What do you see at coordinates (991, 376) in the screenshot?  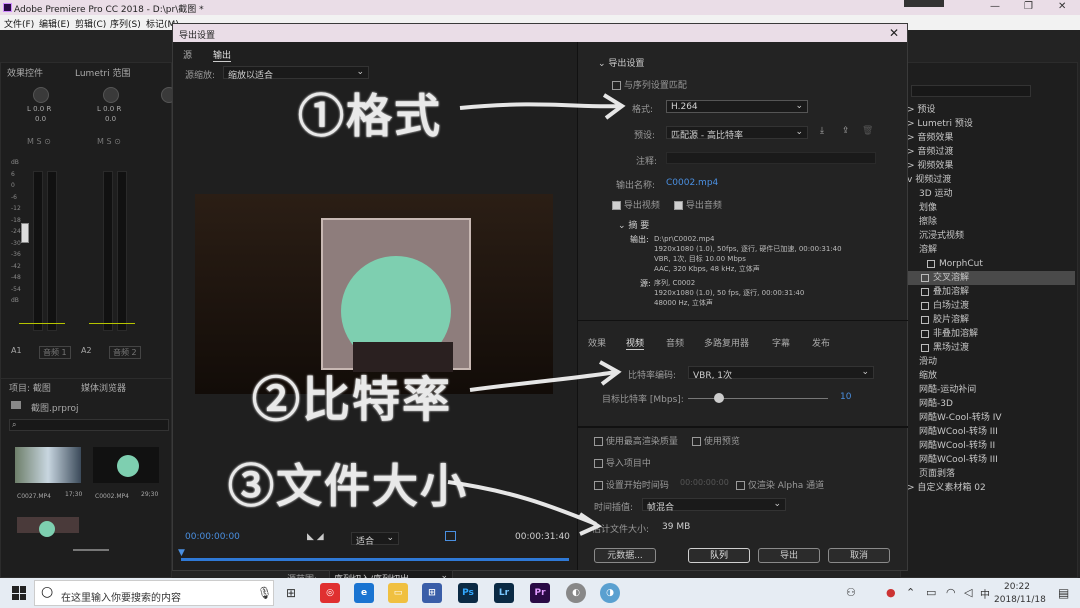 I see `effect-folder: 缩放` at bounding box center [991, 376].